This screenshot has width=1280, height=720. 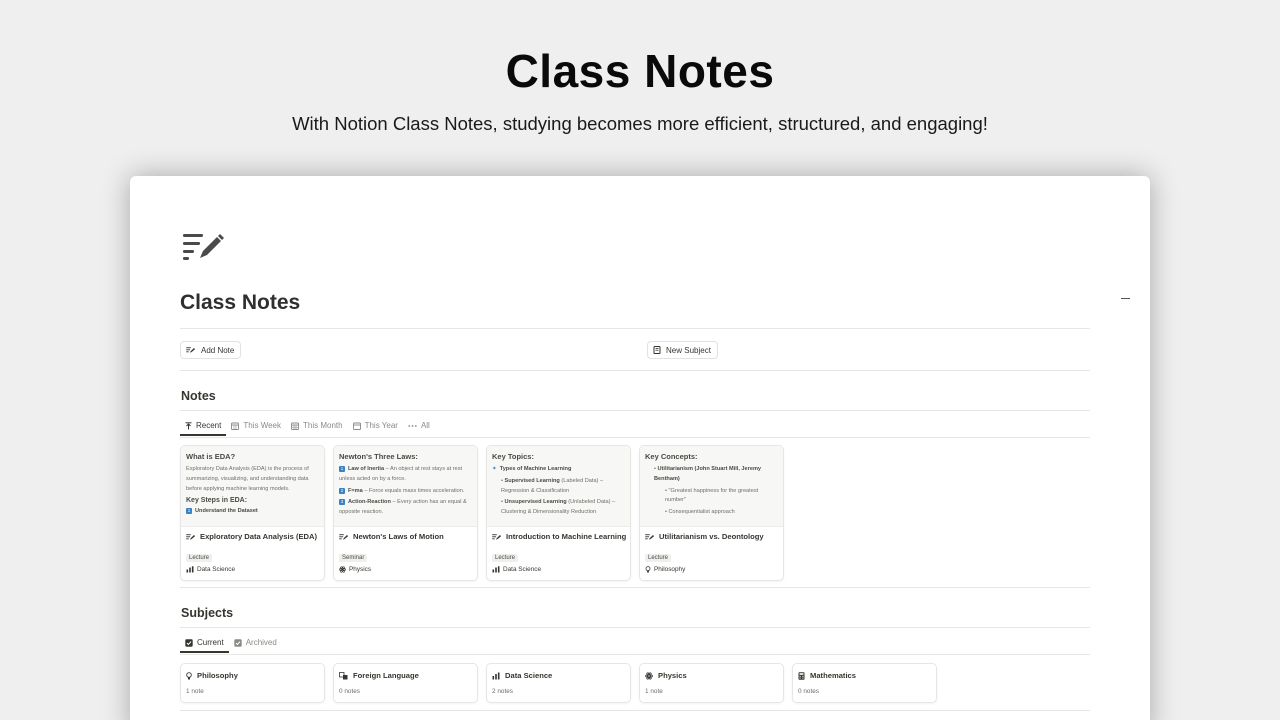 What do you see at coordinates (864, 675) in the screenshot?
I see `subject-title: Mathematics` at bounding box center [864, 675].